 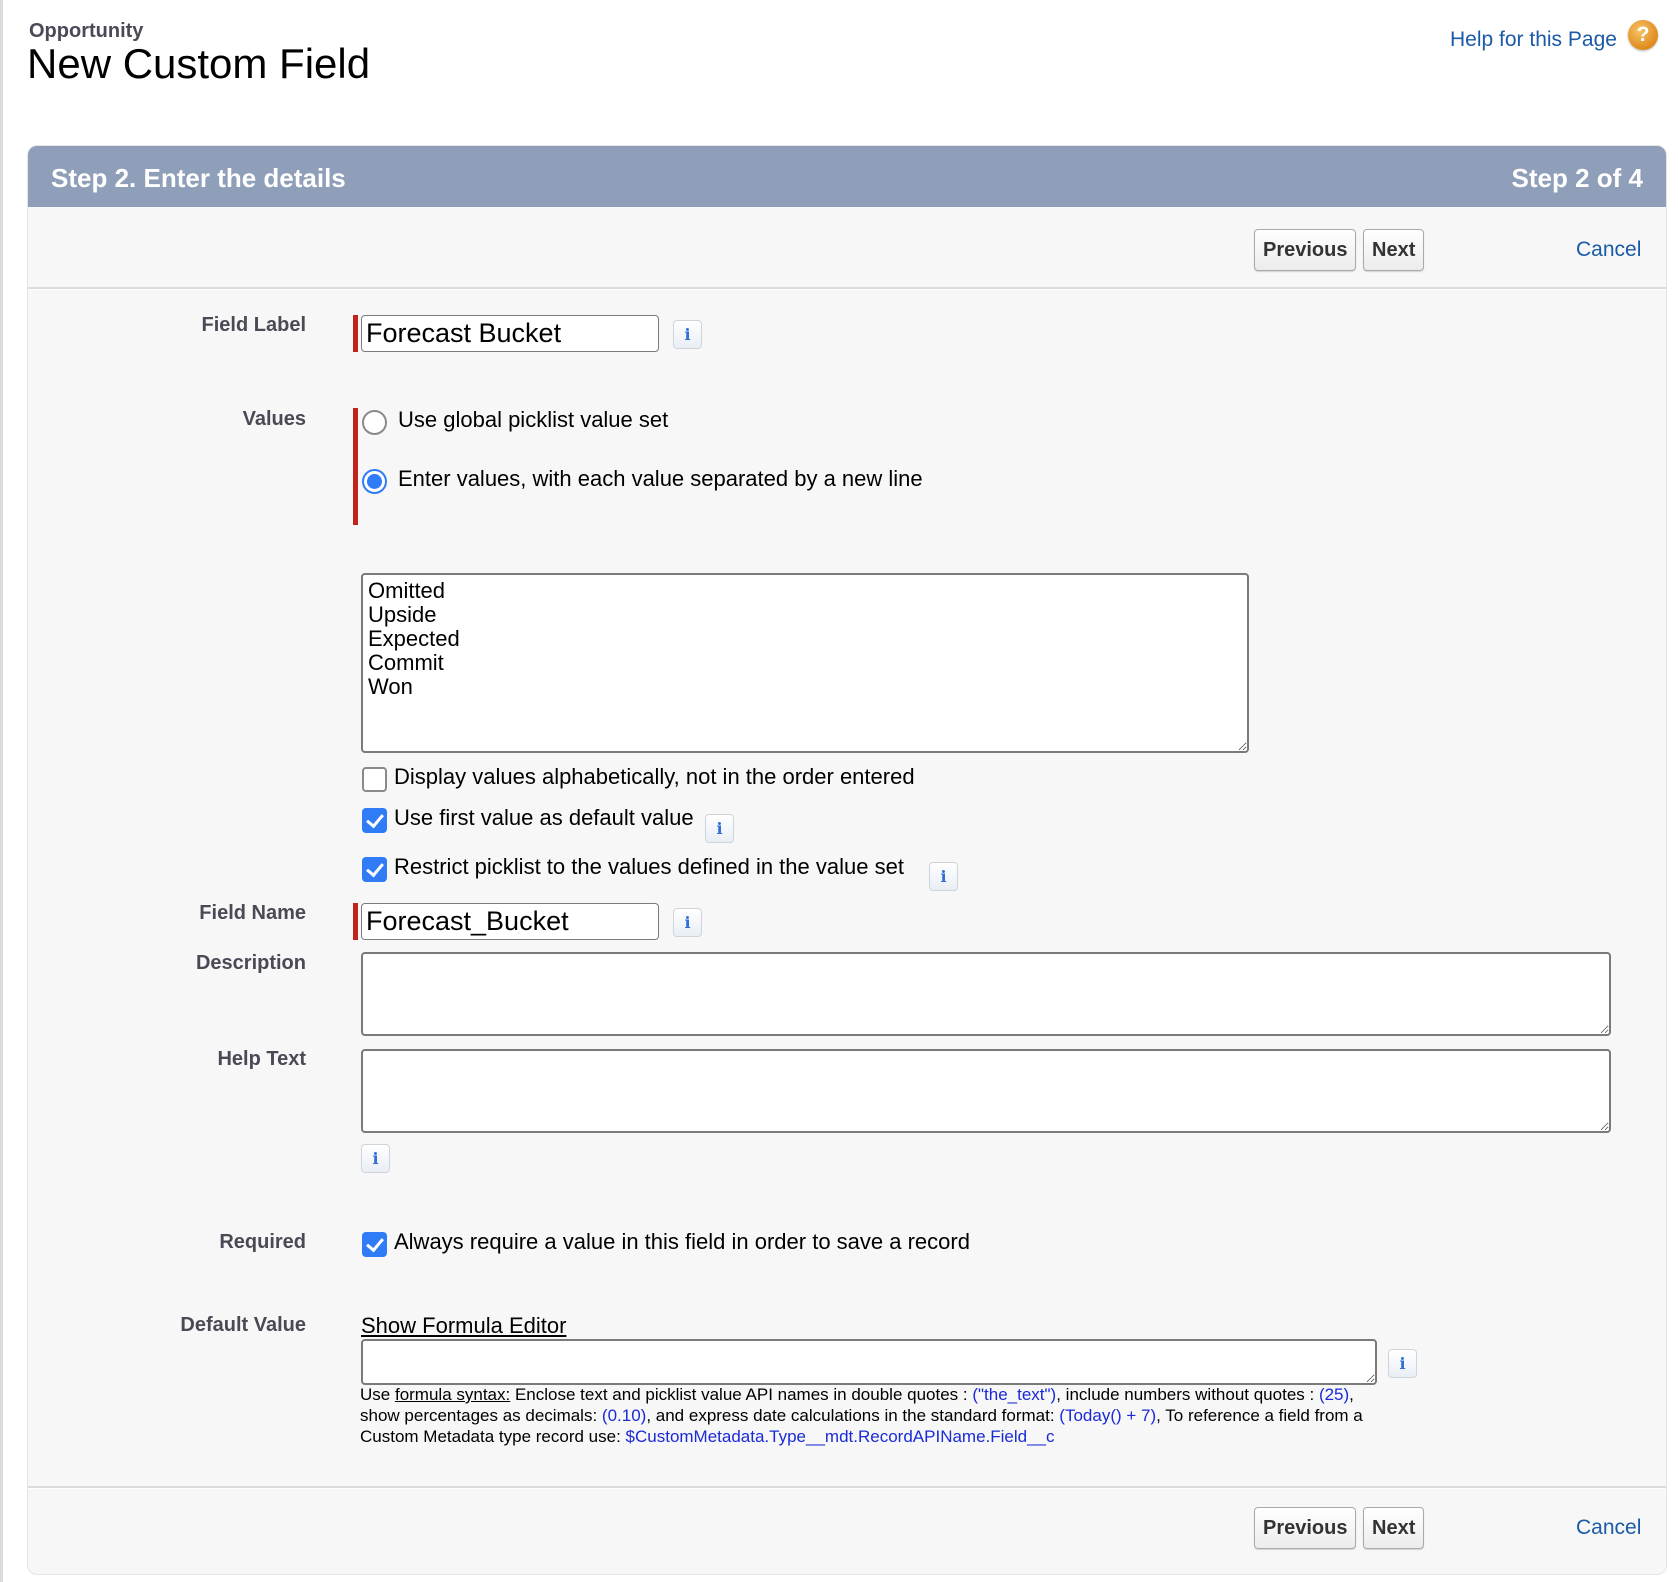 I want to click on hint-text: , include numbers without quotes :, so click(x=1187, y=1394).